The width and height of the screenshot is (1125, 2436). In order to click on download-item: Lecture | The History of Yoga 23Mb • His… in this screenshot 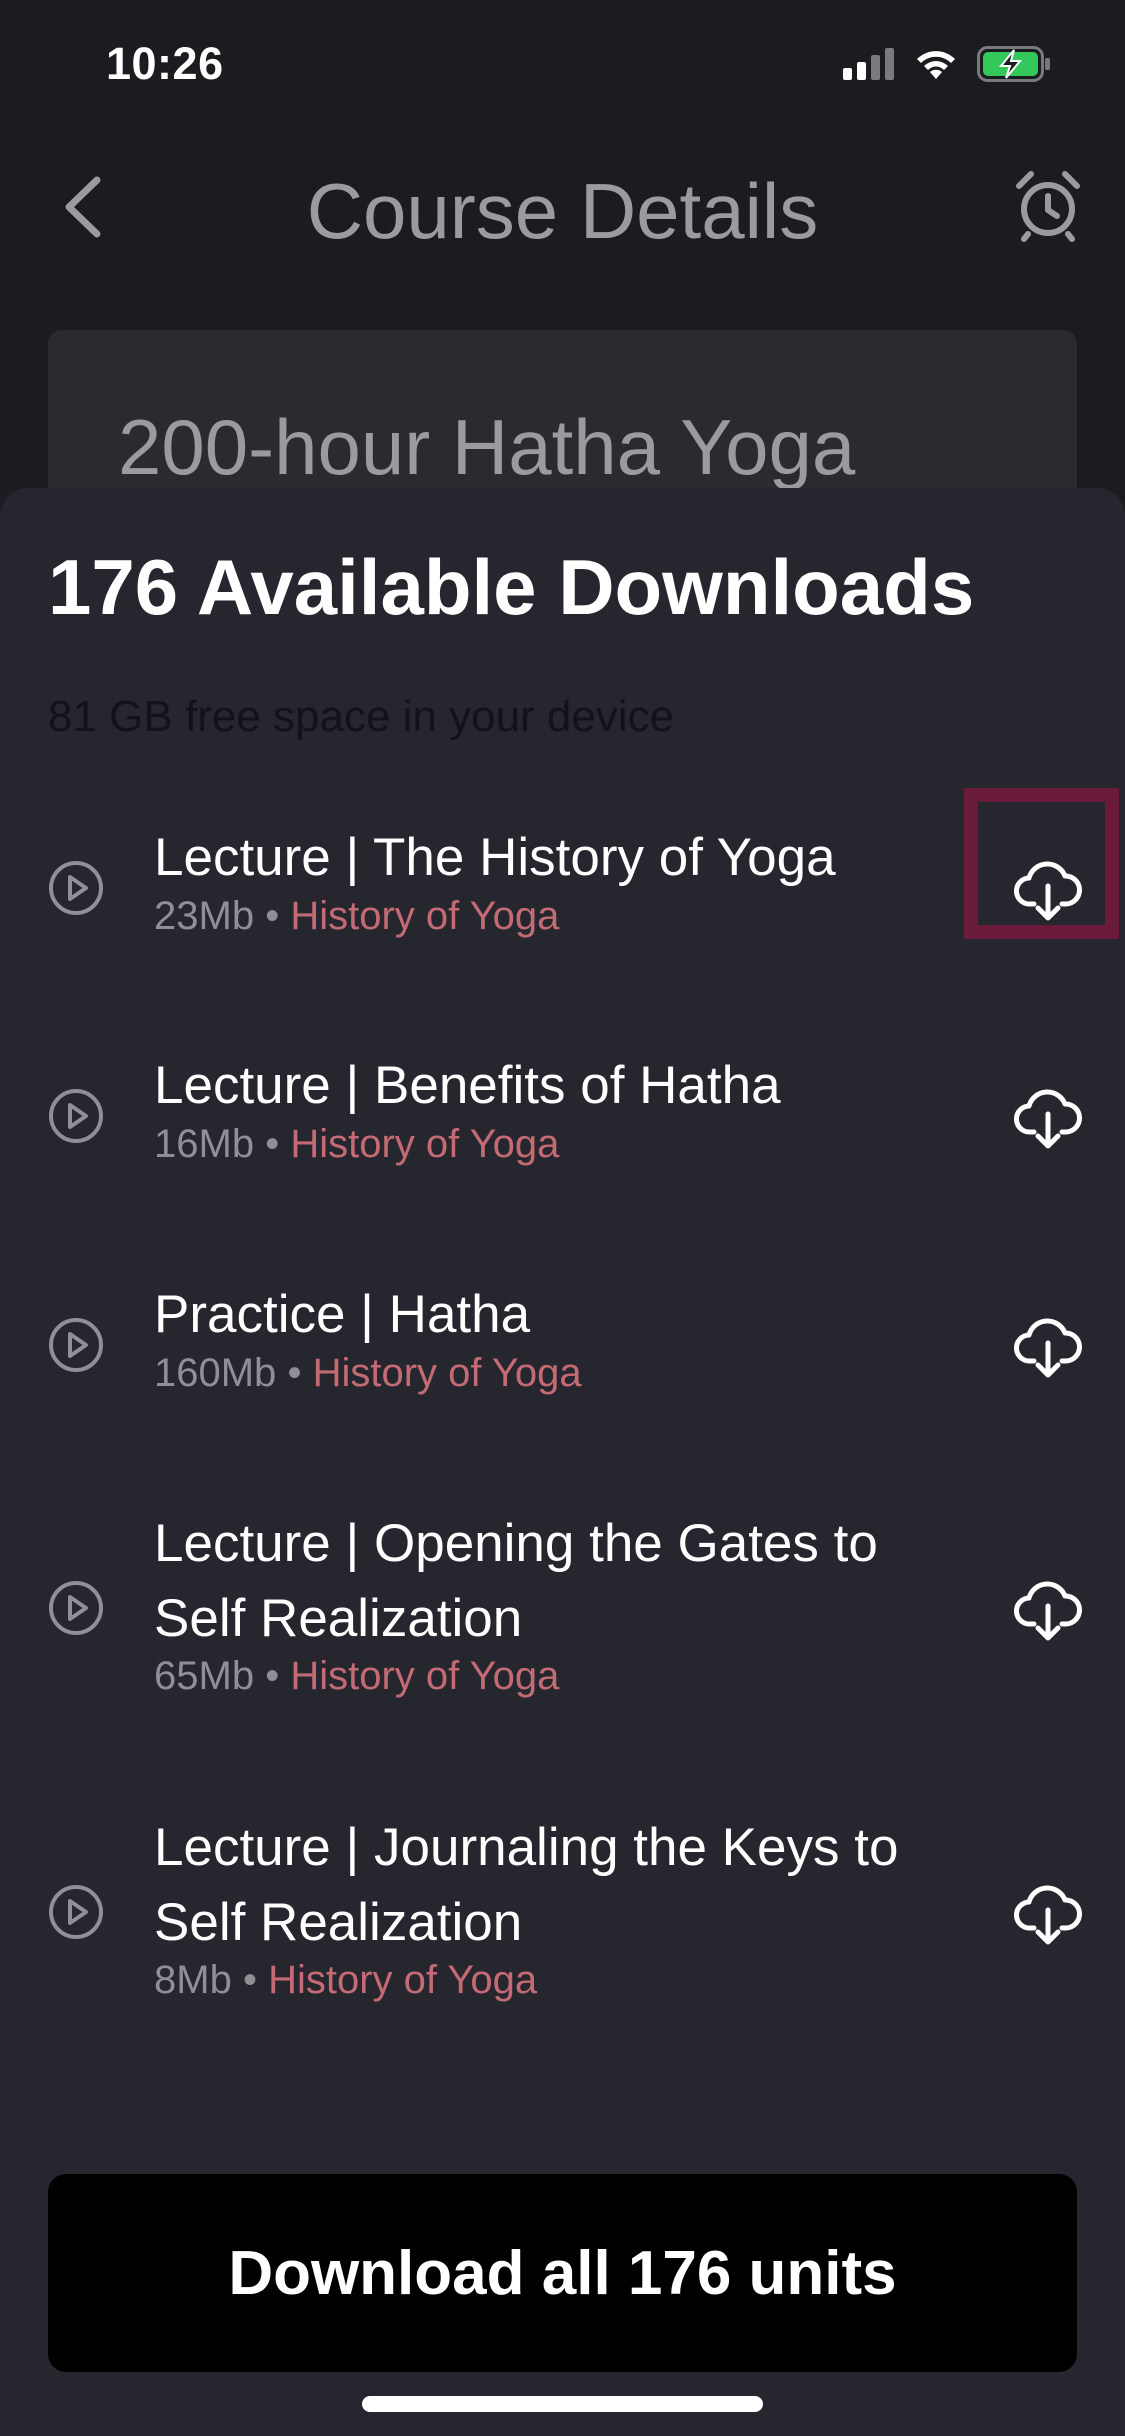, I will do `click(562, 883)`.